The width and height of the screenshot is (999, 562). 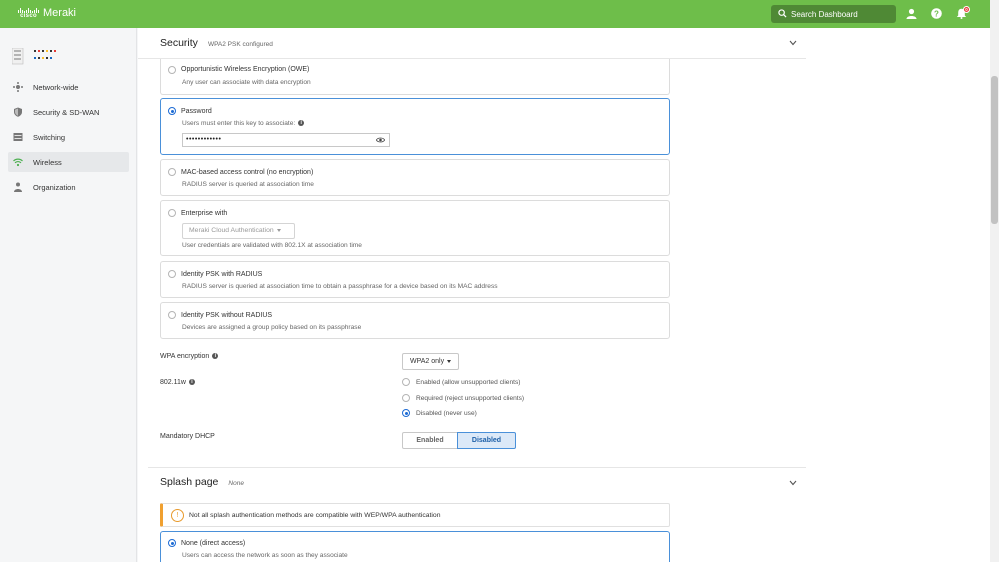 I want to click on sidebar-item-security-sd-wan: Security & SD-WAN, so click(x=68, y=112).